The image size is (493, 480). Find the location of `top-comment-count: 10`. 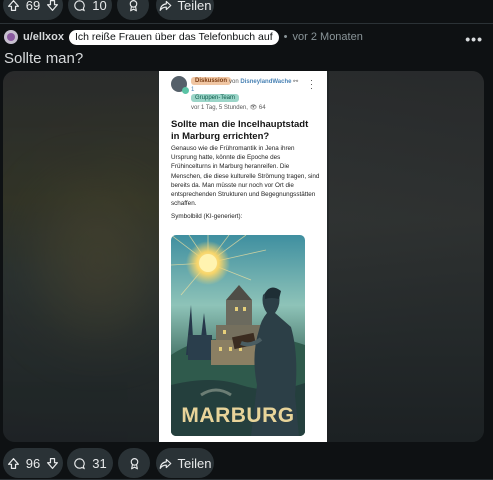

top-comment-count: 10 is located at coordinates (99, 6).